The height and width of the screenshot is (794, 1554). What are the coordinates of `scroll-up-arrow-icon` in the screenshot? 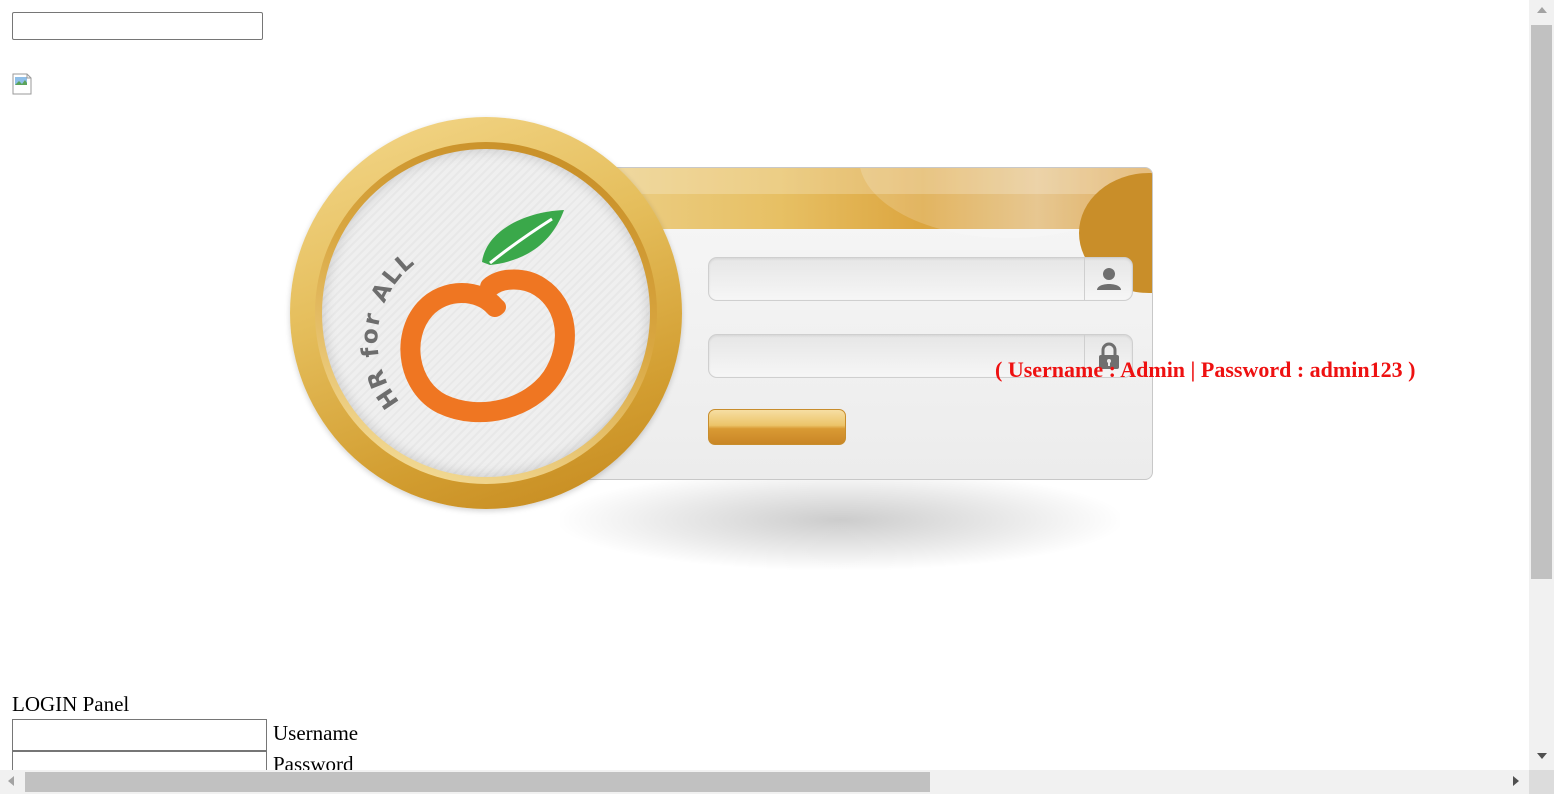 It's located at (1542, 10).